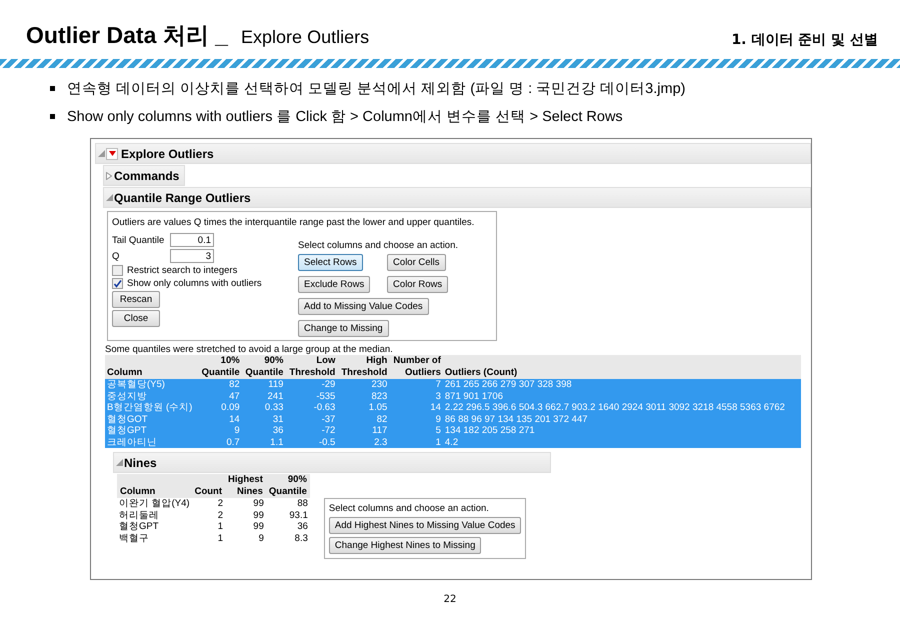 The image size is (900, 624). Describe the element at coordinates (311, 408) in the screenshot. I see `table-cell: -0.63` at that location.